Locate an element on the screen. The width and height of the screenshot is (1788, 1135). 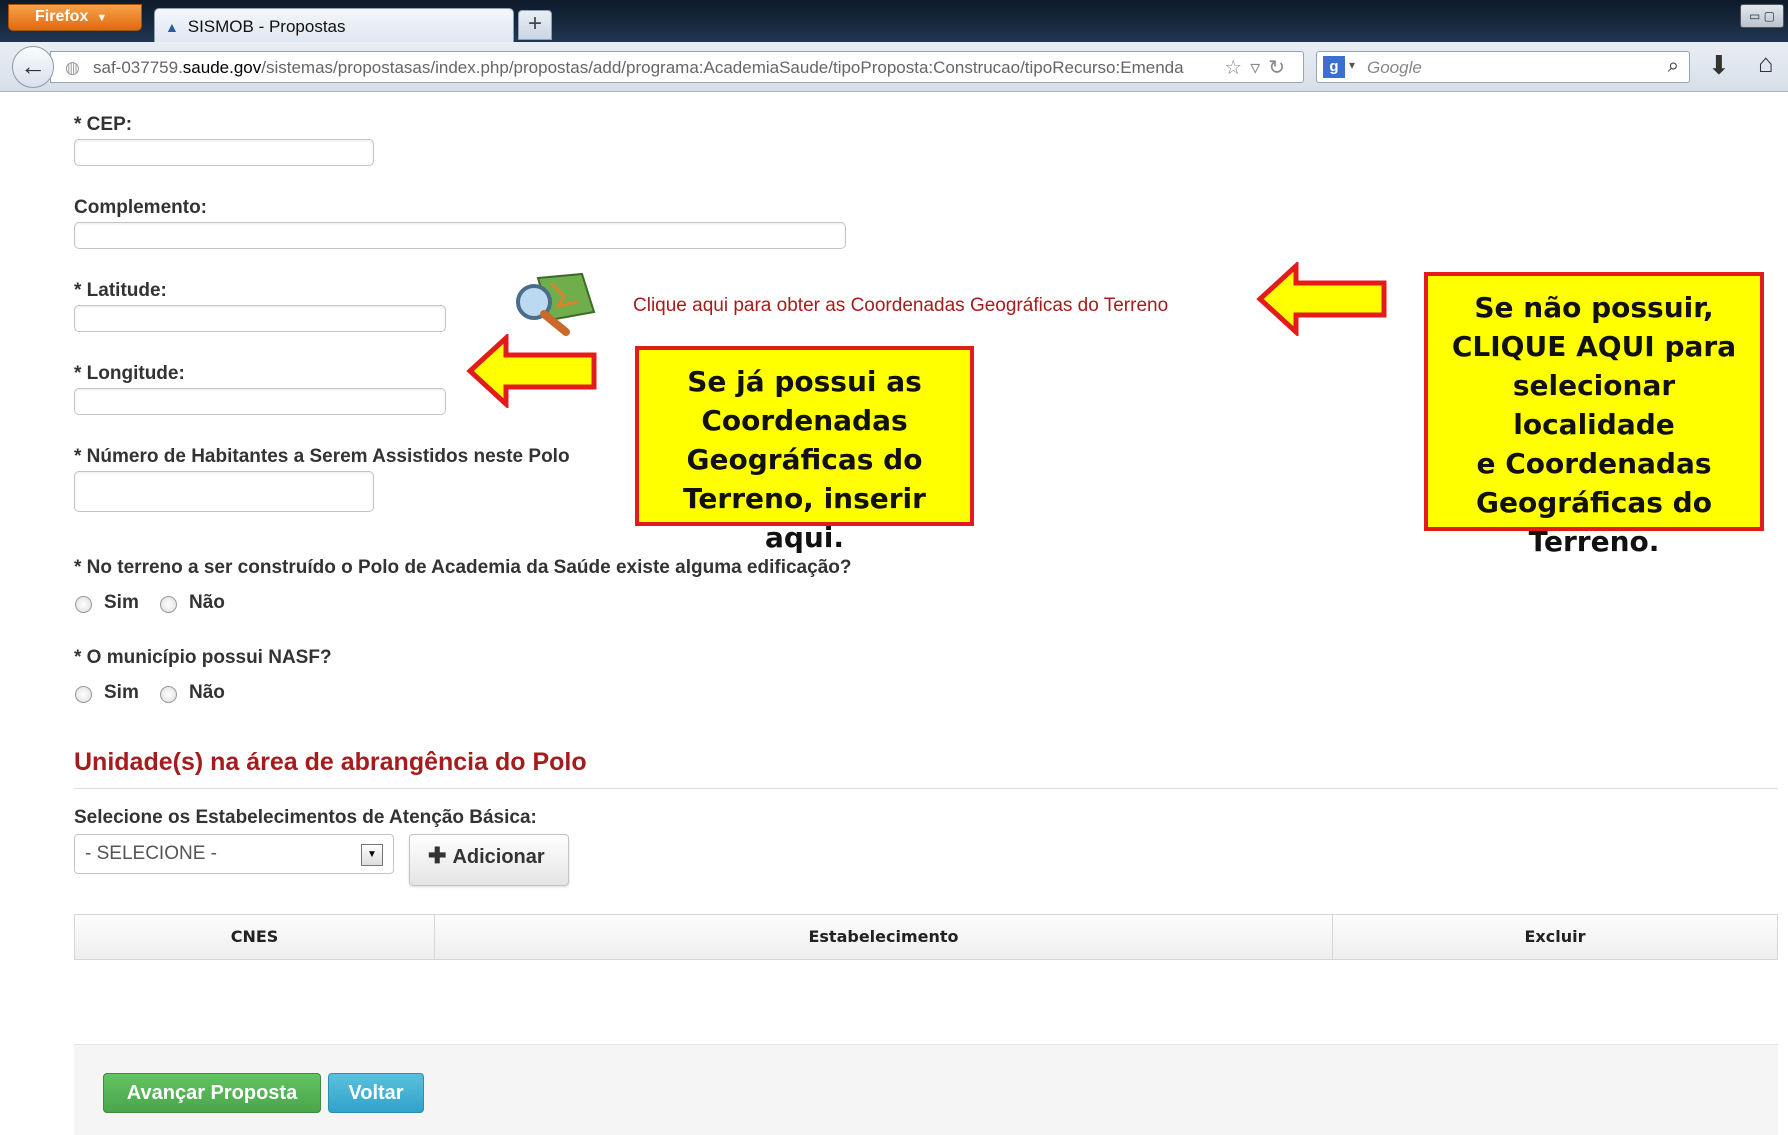
left-callout-line: Se já possui as is located at coordinates (804, 381).